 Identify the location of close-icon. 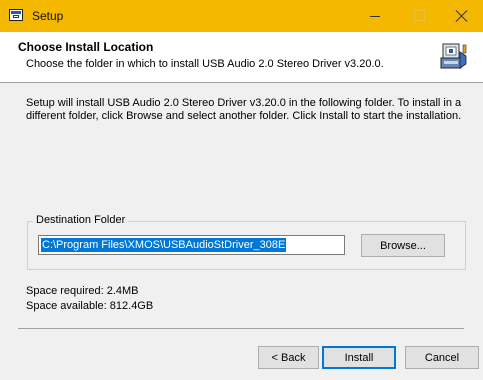
(461, 16).